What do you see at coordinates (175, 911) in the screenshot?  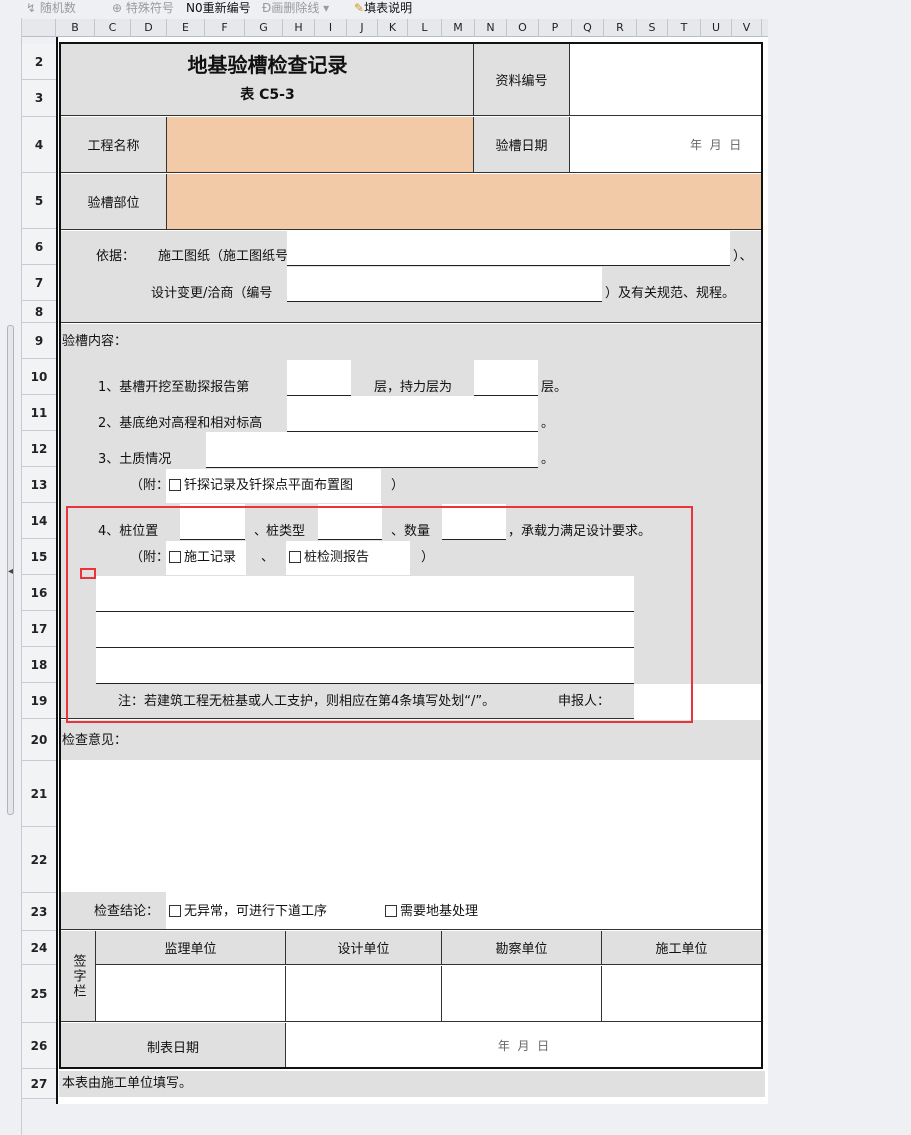 I see `no-anomaly-checkbox` at bounding box center [175, 911].